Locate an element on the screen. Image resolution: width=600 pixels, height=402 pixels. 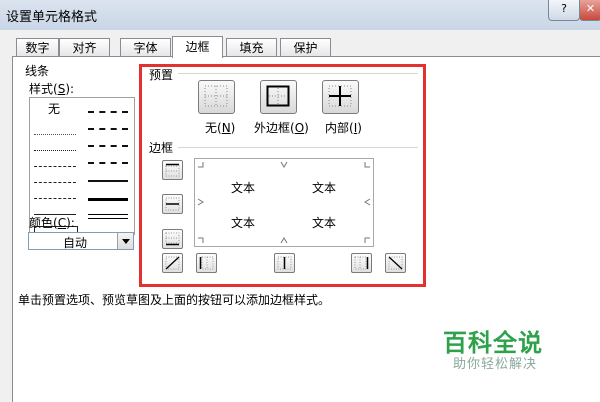
help-button: ? is located at coordinates (564, 10).